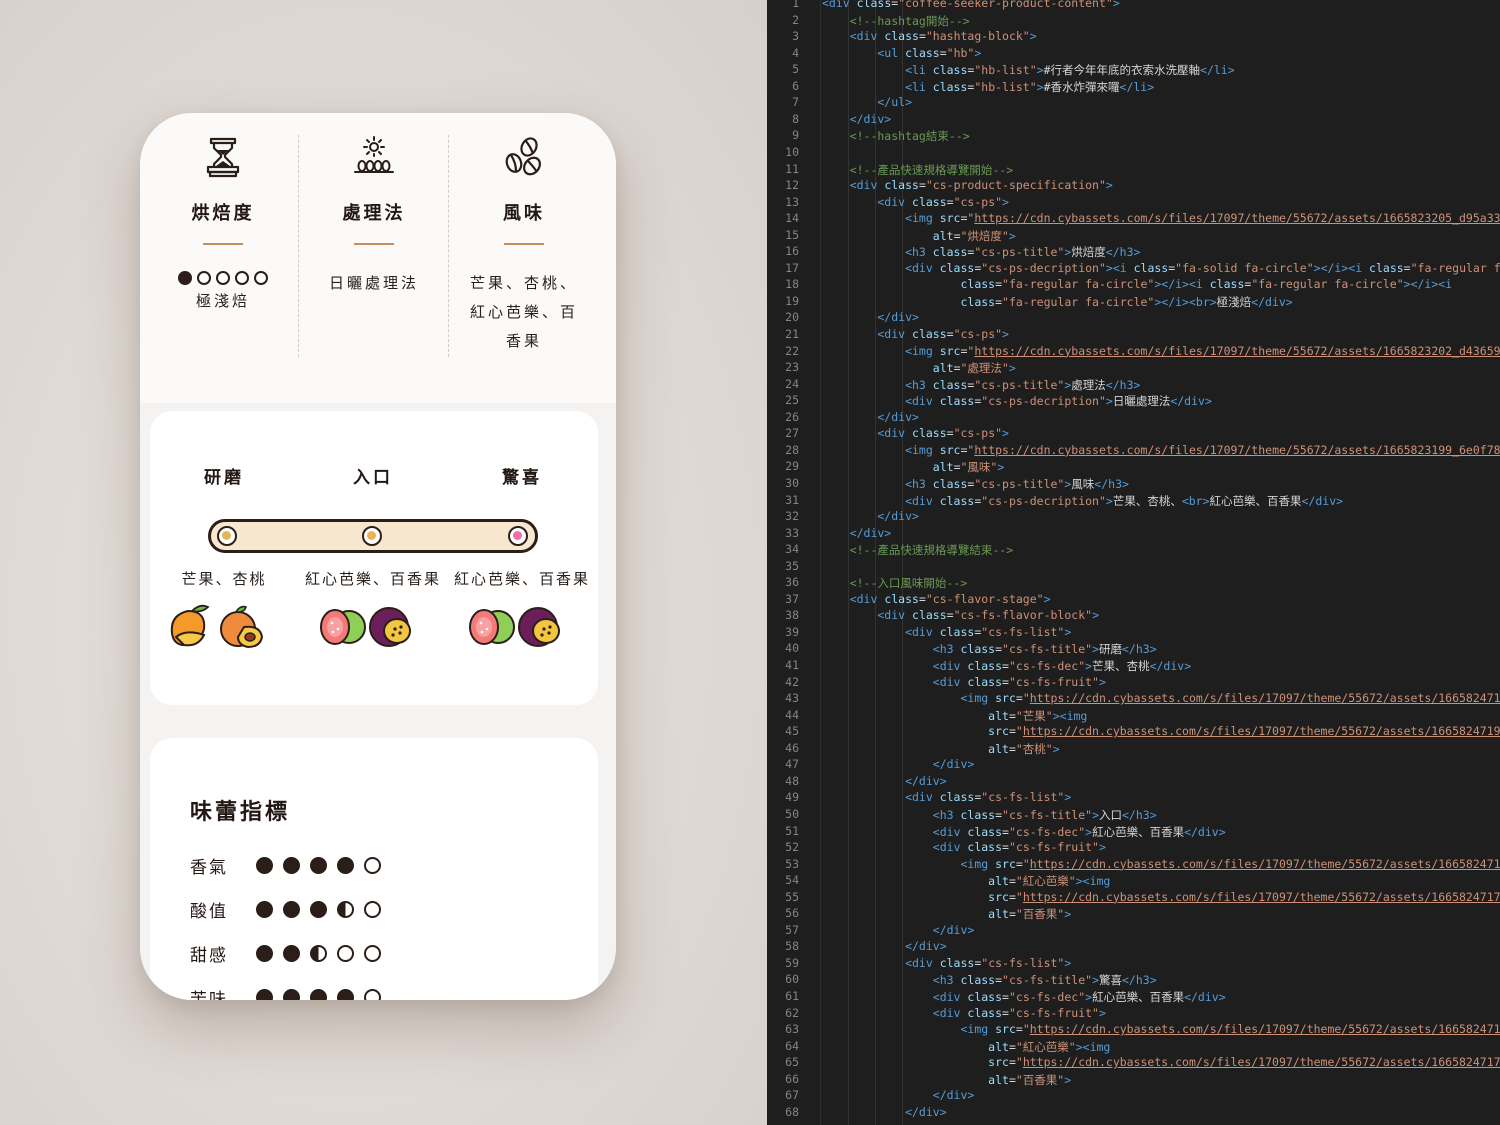 This screenshot has width=1500, height=1125. Describe the element at coordinates (981, 252) in the screenshot. I see `code-line: <h3 class="cs-ps-title">烘焙度</h3>` at that location.